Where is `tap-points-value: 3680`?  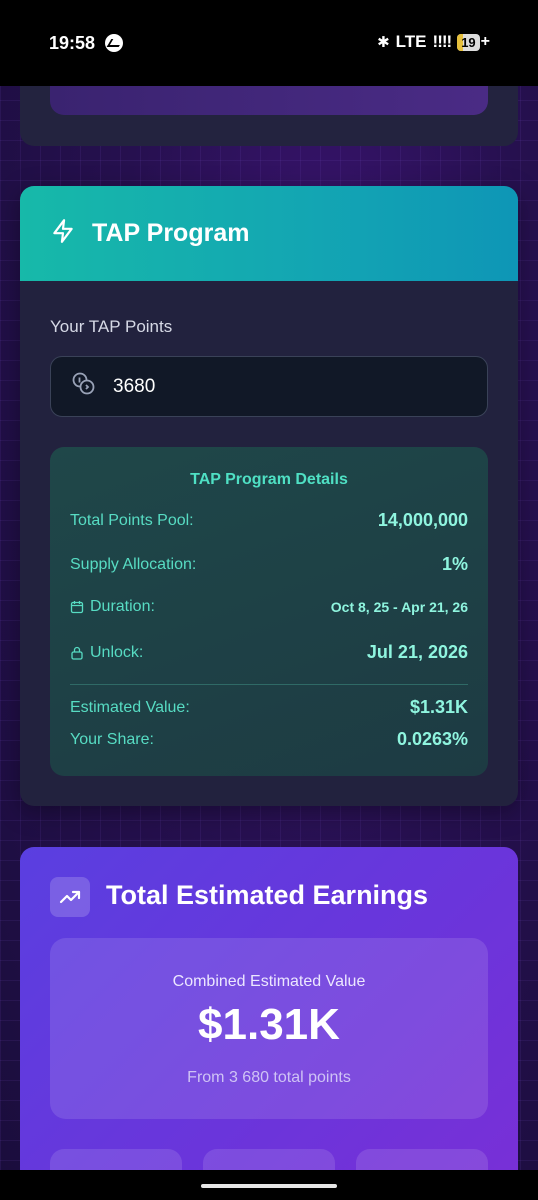
tap-points-value: 3680 is located at coordinates (134, 386).